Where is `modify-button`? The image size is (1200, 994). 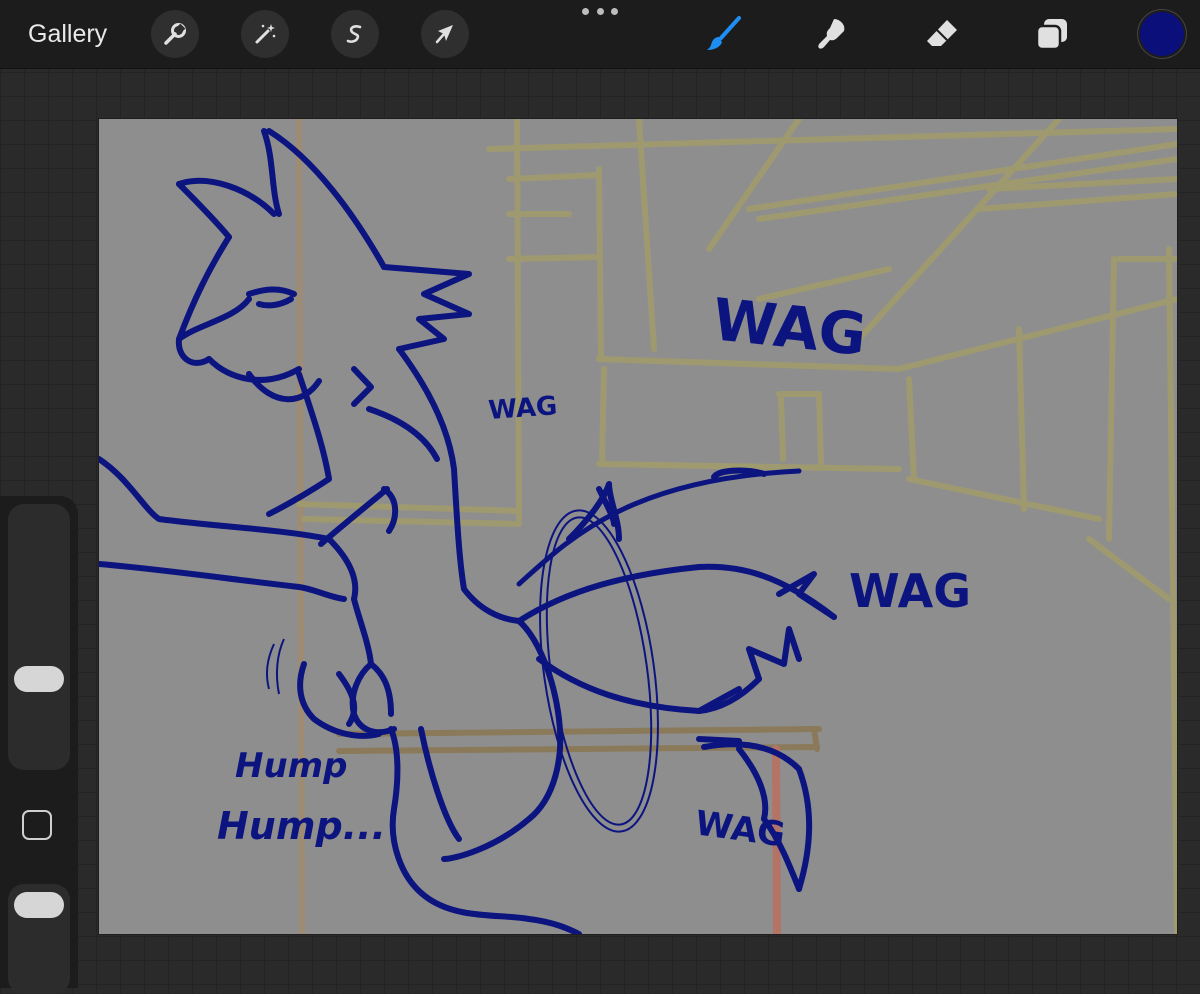 modify-button is located at coordinates (37, 825).